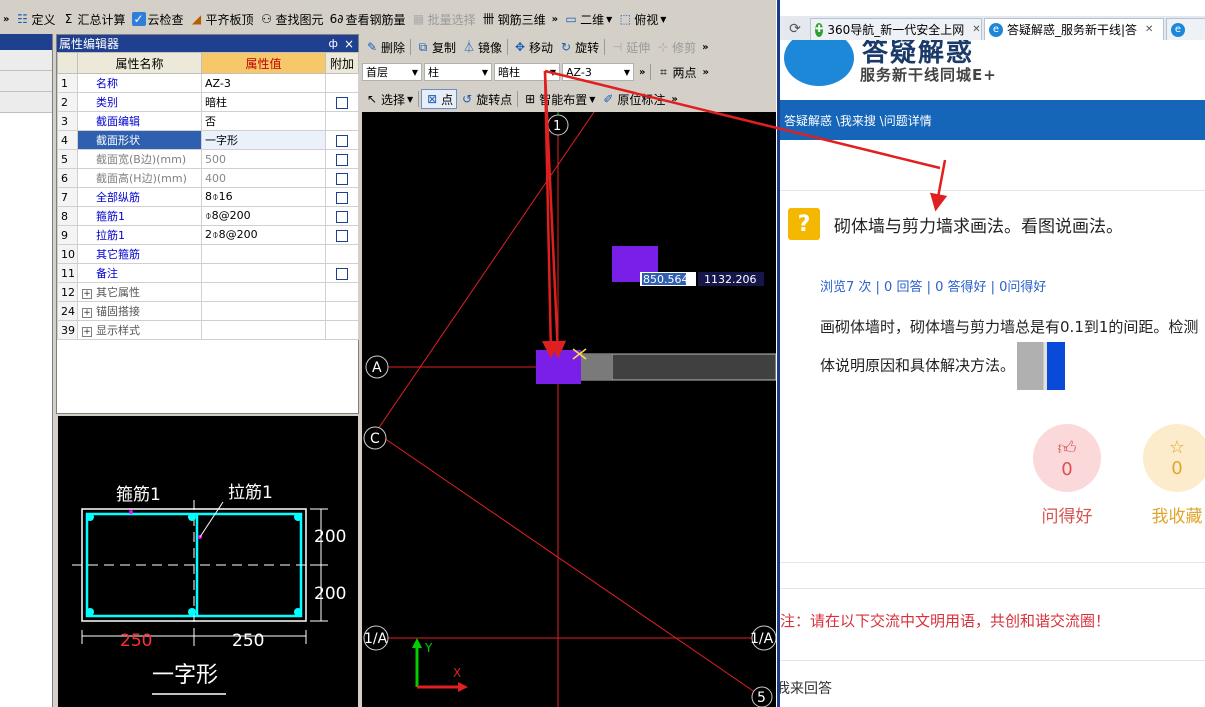 This screenshot has width=1205, height=707. I want to click on answer-tab: 我来回答, so click(806, 688).